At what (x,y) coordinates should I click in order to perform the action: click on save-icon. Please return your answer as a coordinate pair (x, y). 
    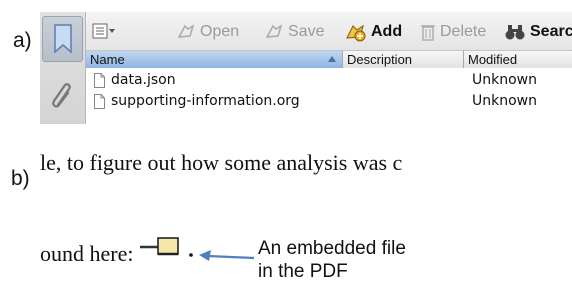
    Looking at the image, I should click on (274, 31).